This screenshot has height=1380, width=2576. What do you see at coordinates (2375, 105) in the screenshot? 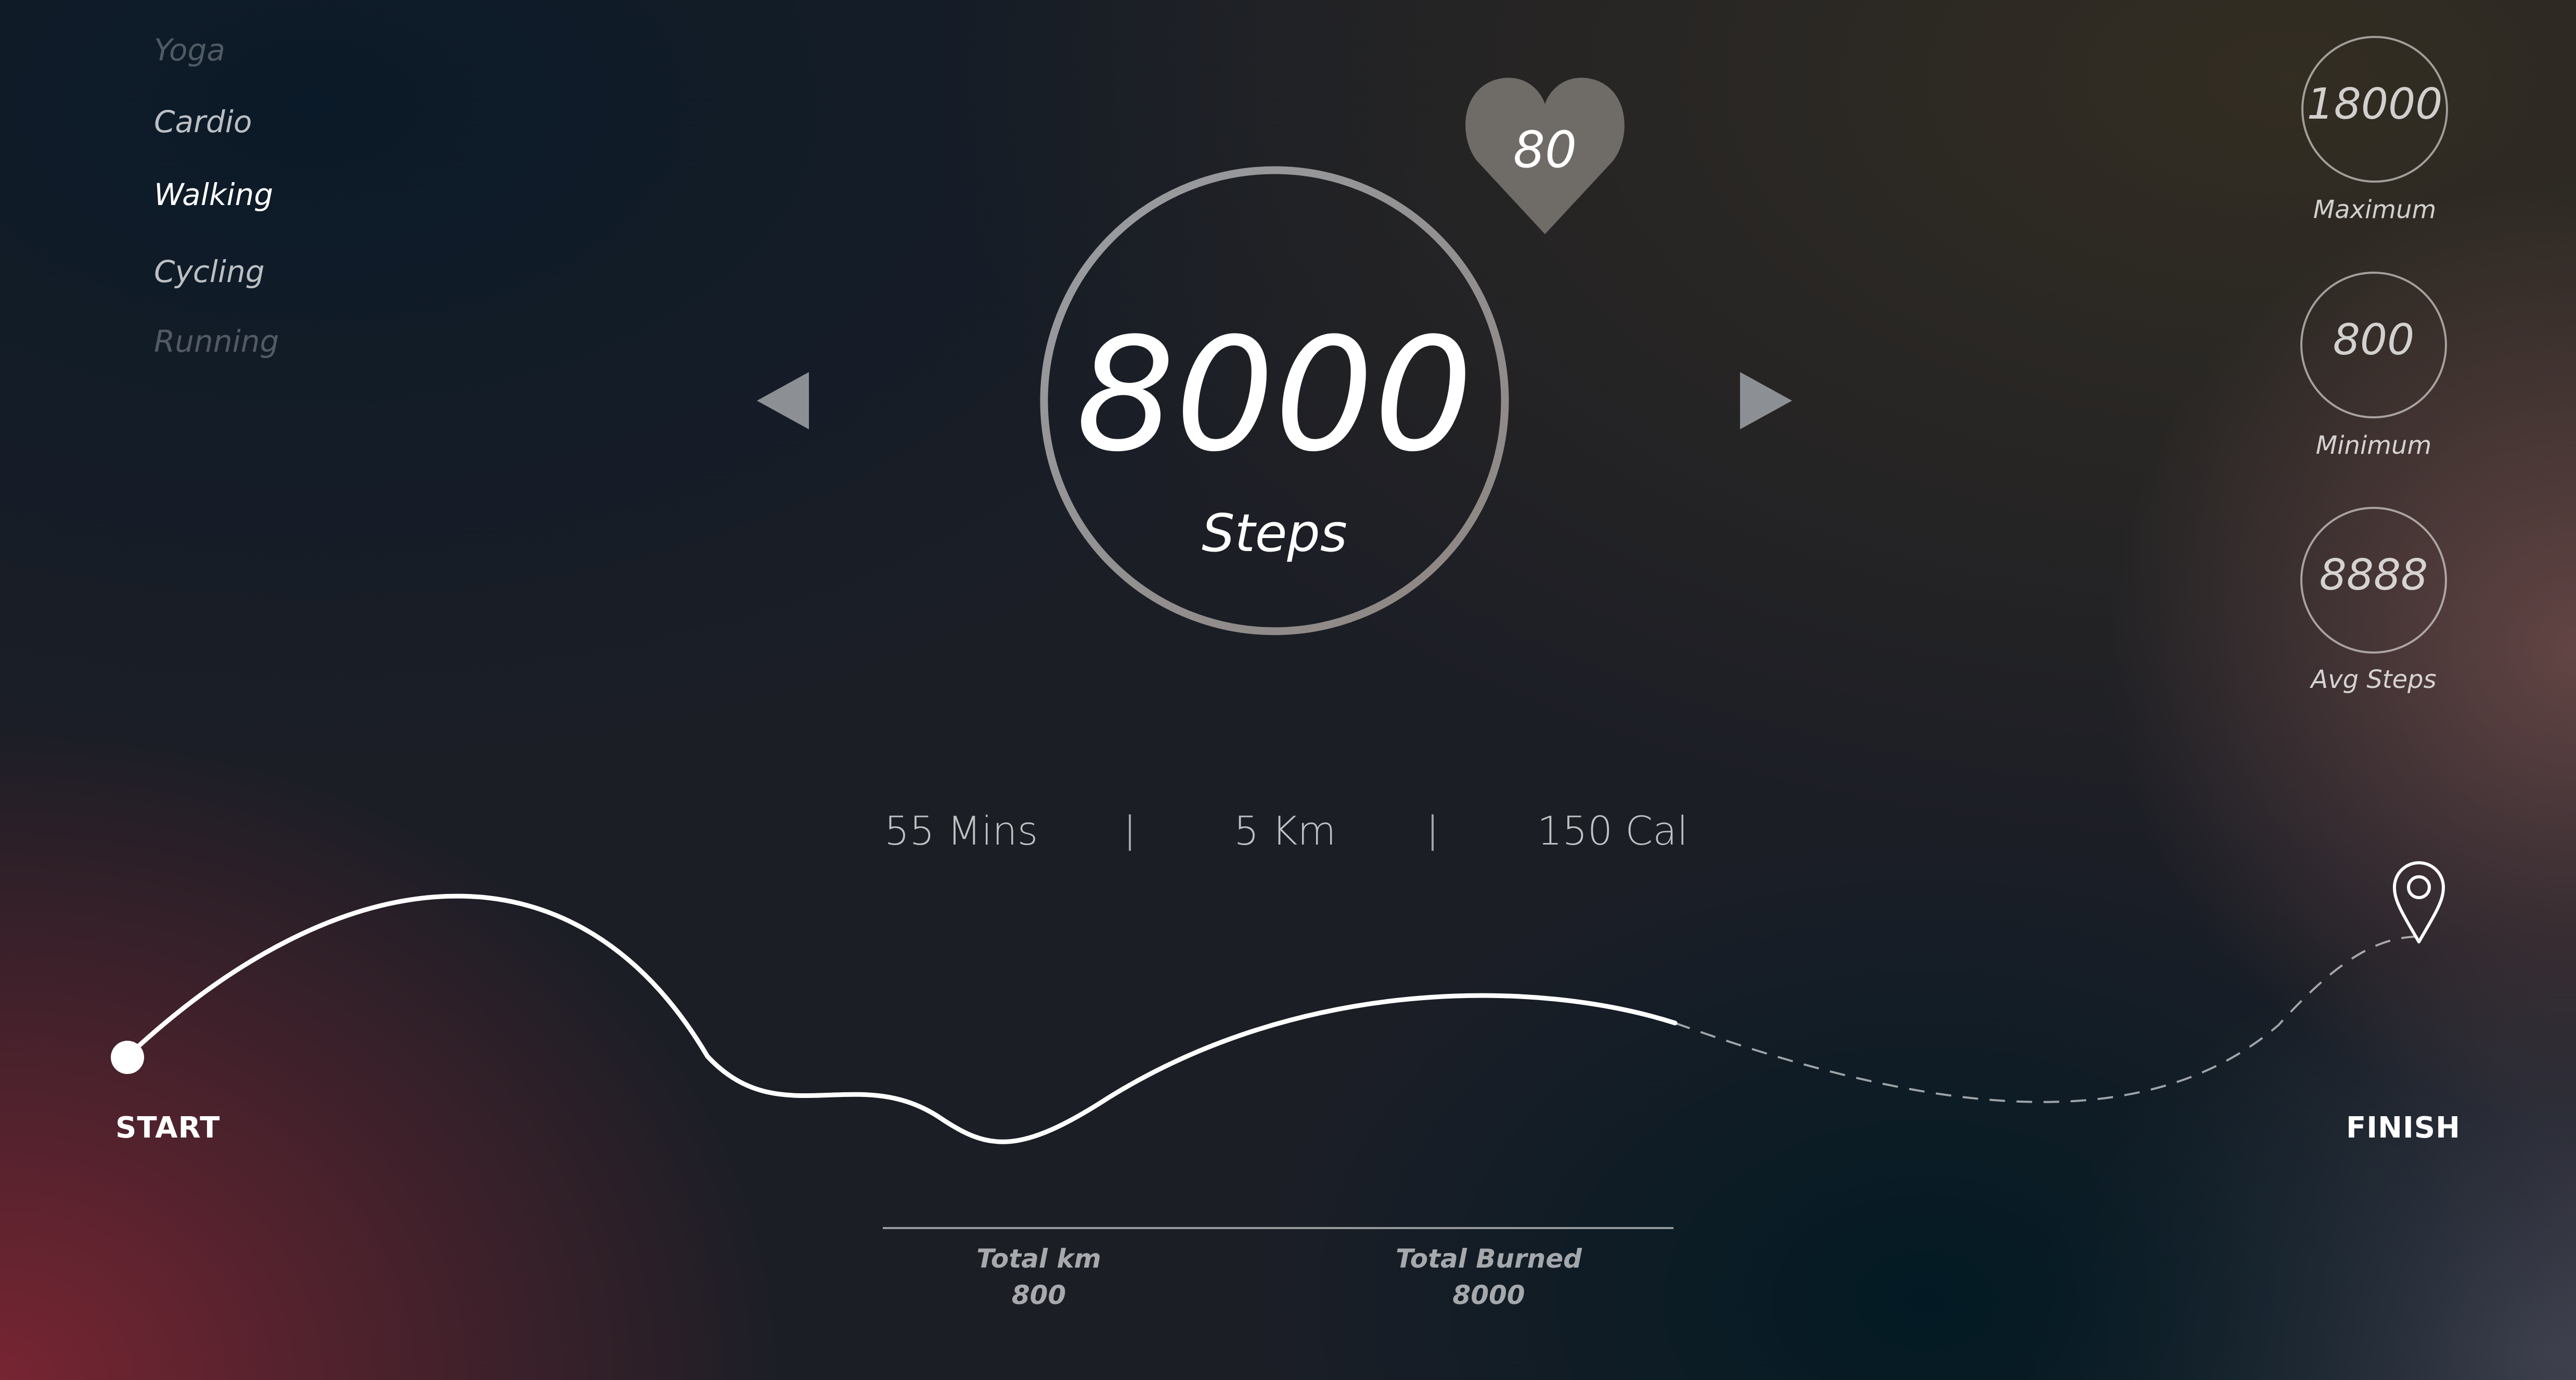
I see `maximum-value: 18000` at bounding box center [2375, 105].